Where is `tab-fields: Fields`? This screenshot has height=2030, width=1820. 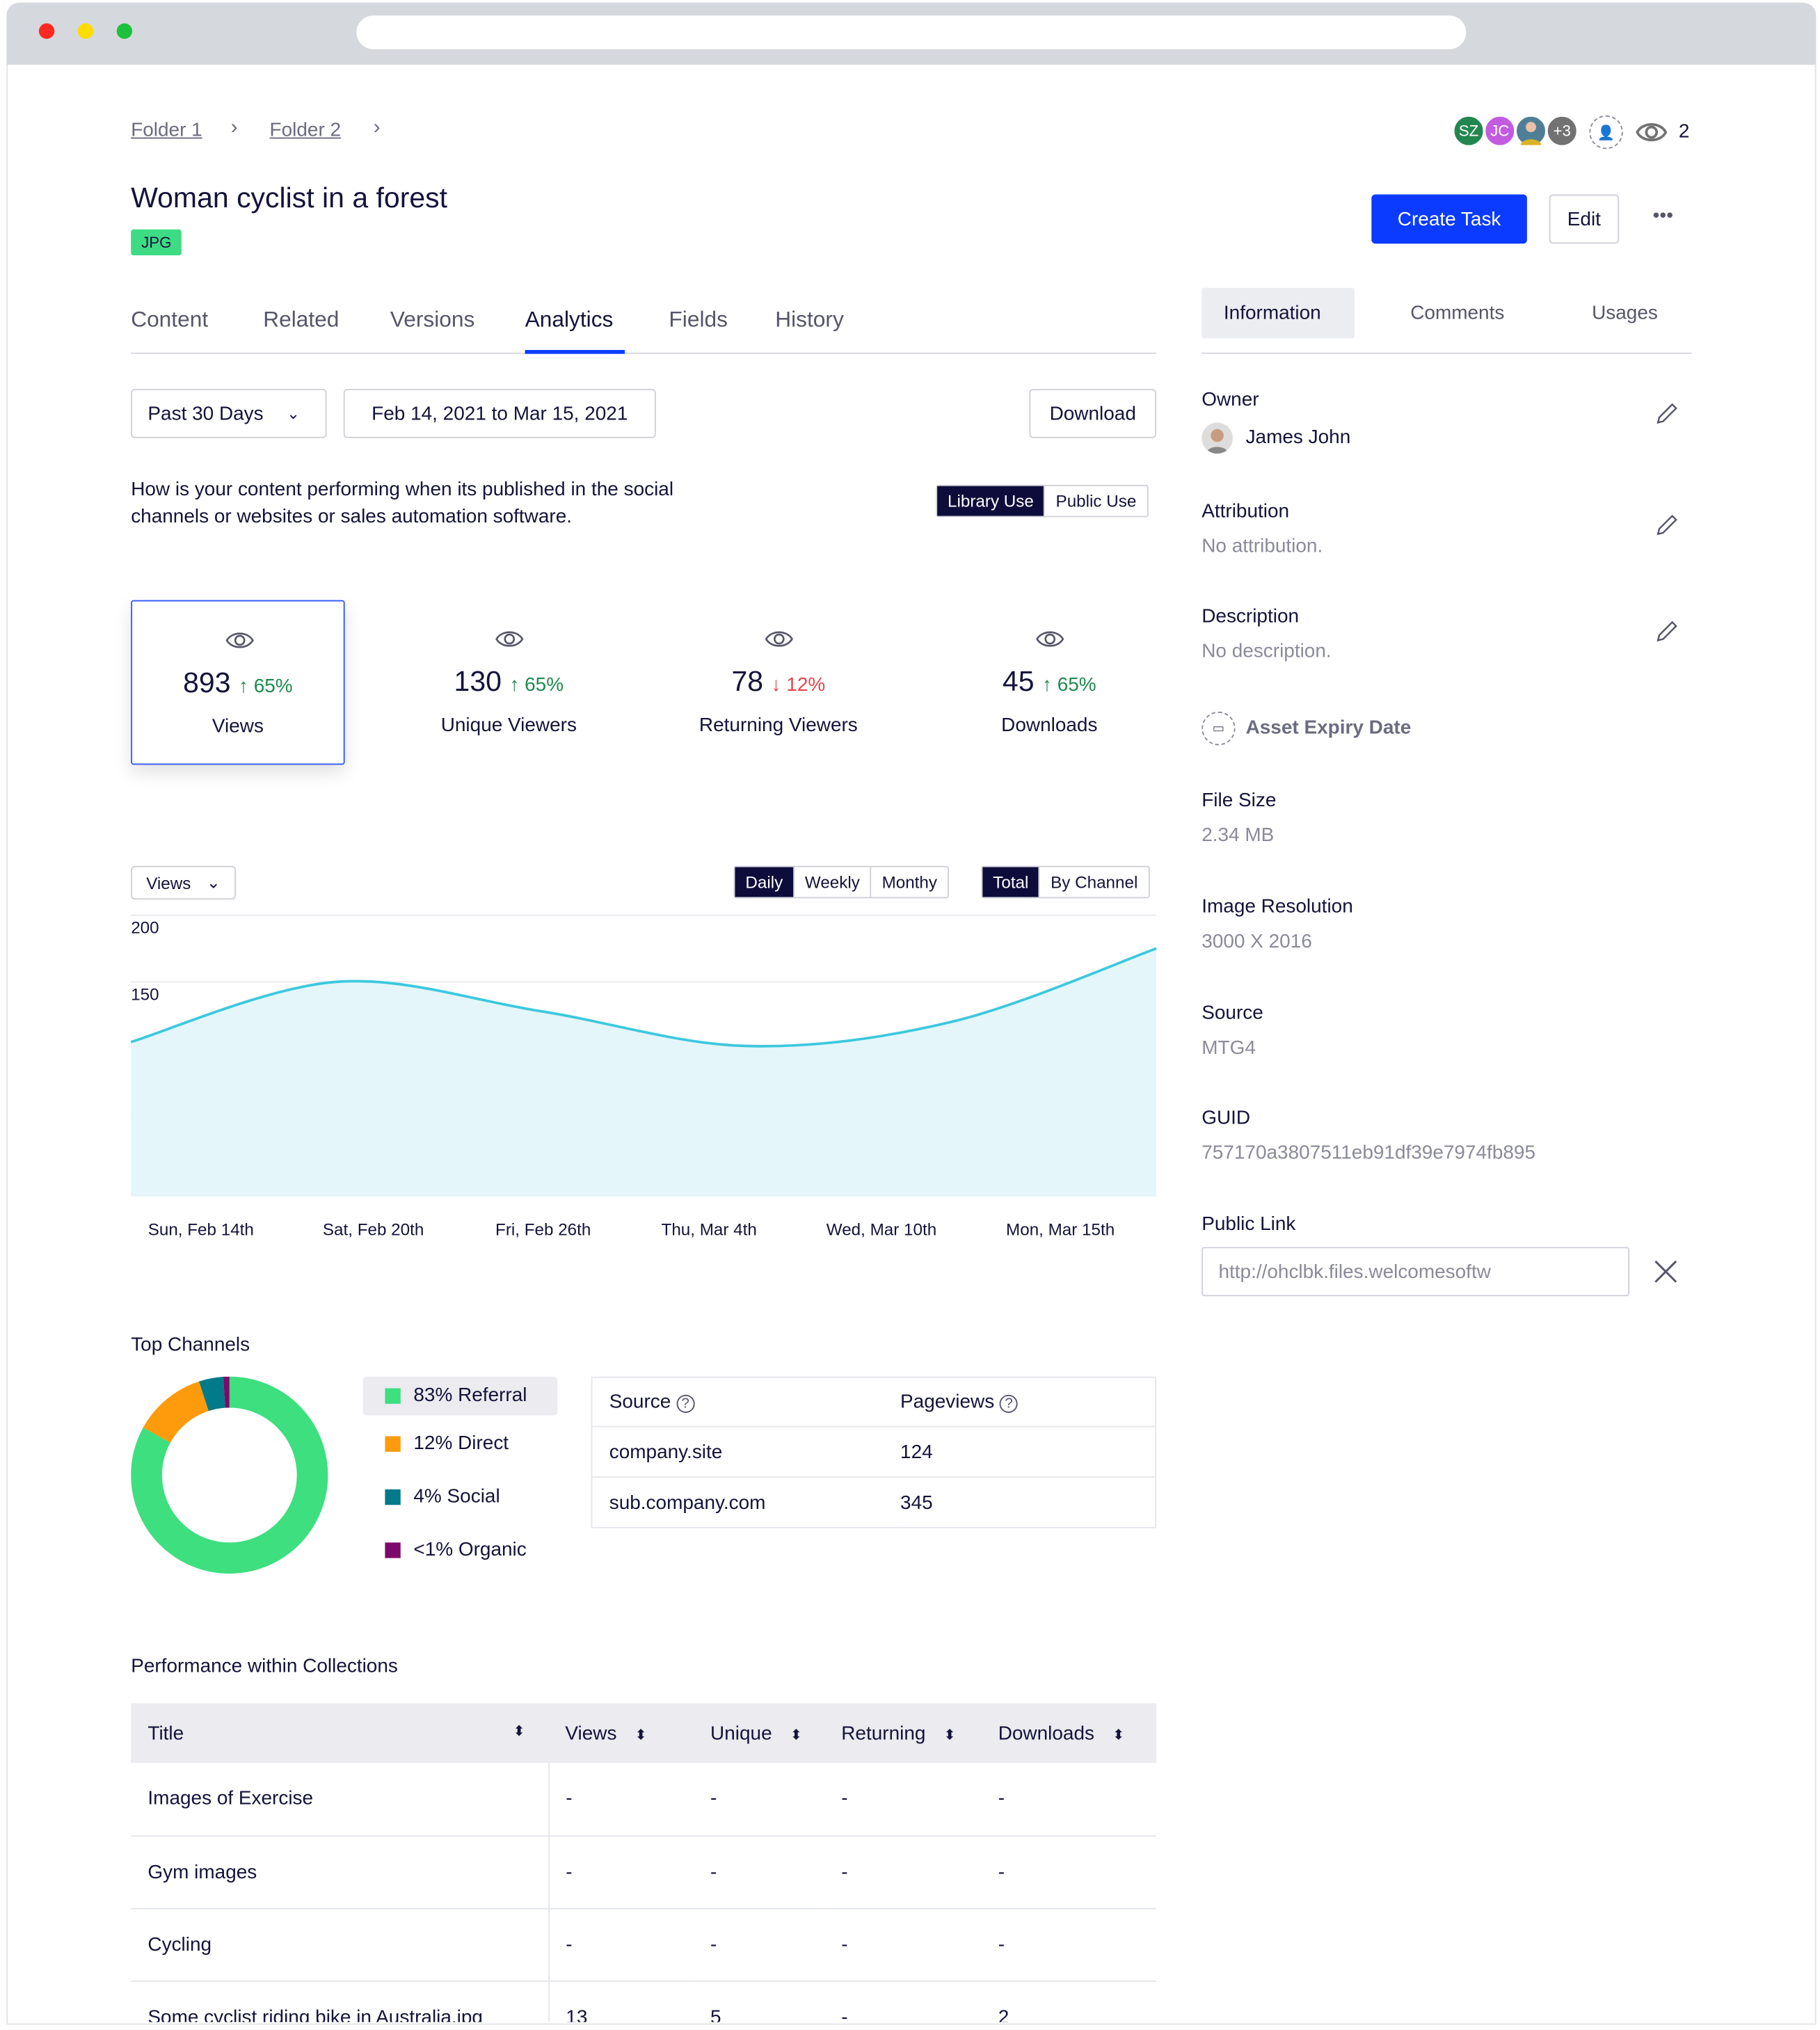 tab-fields: Fields is located at coordinates (698, 320).